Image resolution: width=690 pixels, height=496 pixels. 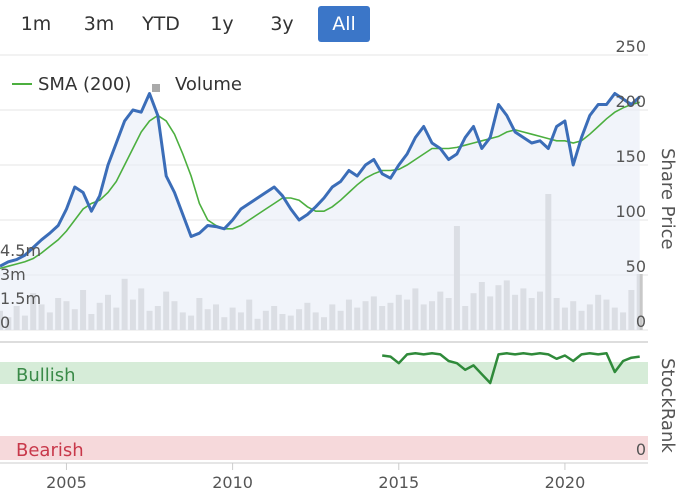 What do you see at coordinates (20, 250) in the screenshot?
I see `volume-tick-label: 4.5m` at bounding box center [20, 250].